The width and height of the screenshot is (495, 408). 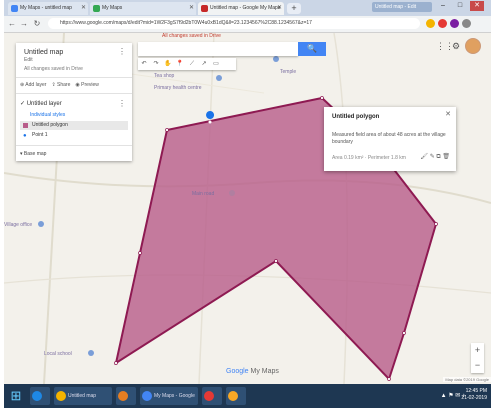 What do you see at coordinates (25, 125) in the screenshot?
I see `polygon-swatch-icon` at bounding box center [25, 125].